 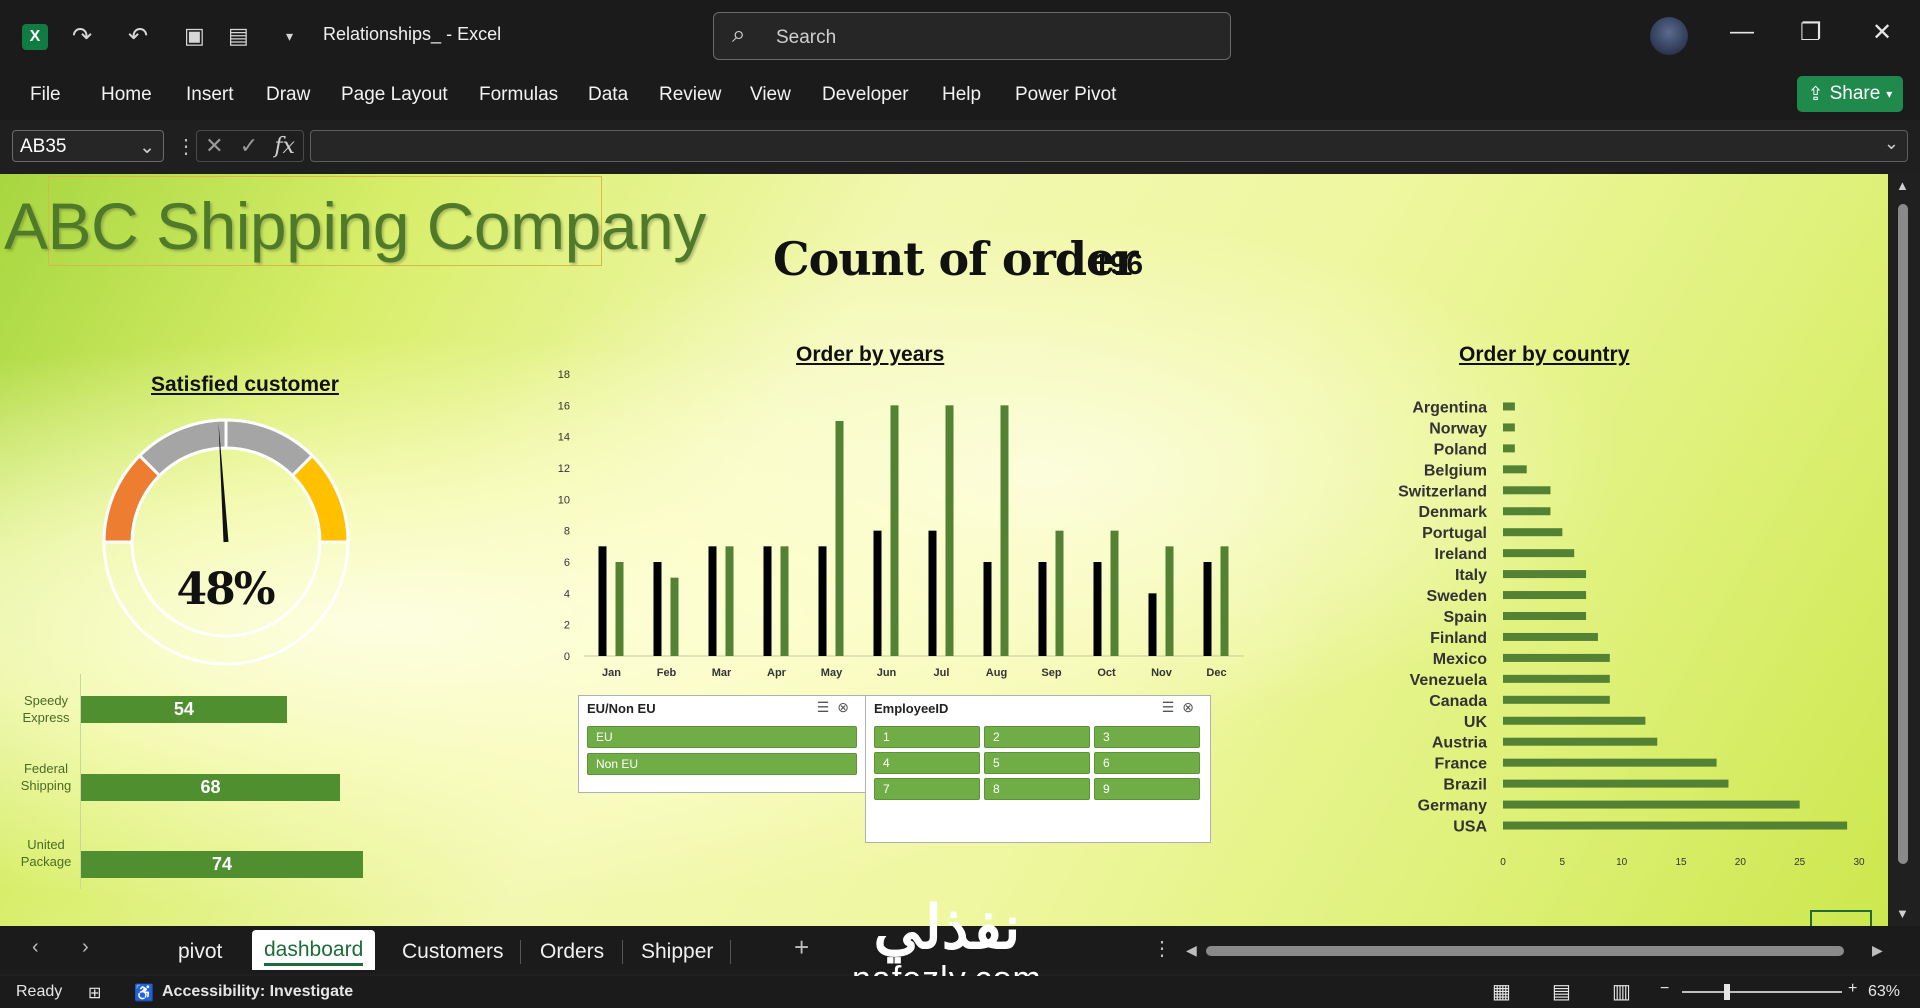 What do you see at coordinates (1902, 185) in the screenshot?
I see `scroll-up-icon: ▲` at bounding box center [1902, 185].